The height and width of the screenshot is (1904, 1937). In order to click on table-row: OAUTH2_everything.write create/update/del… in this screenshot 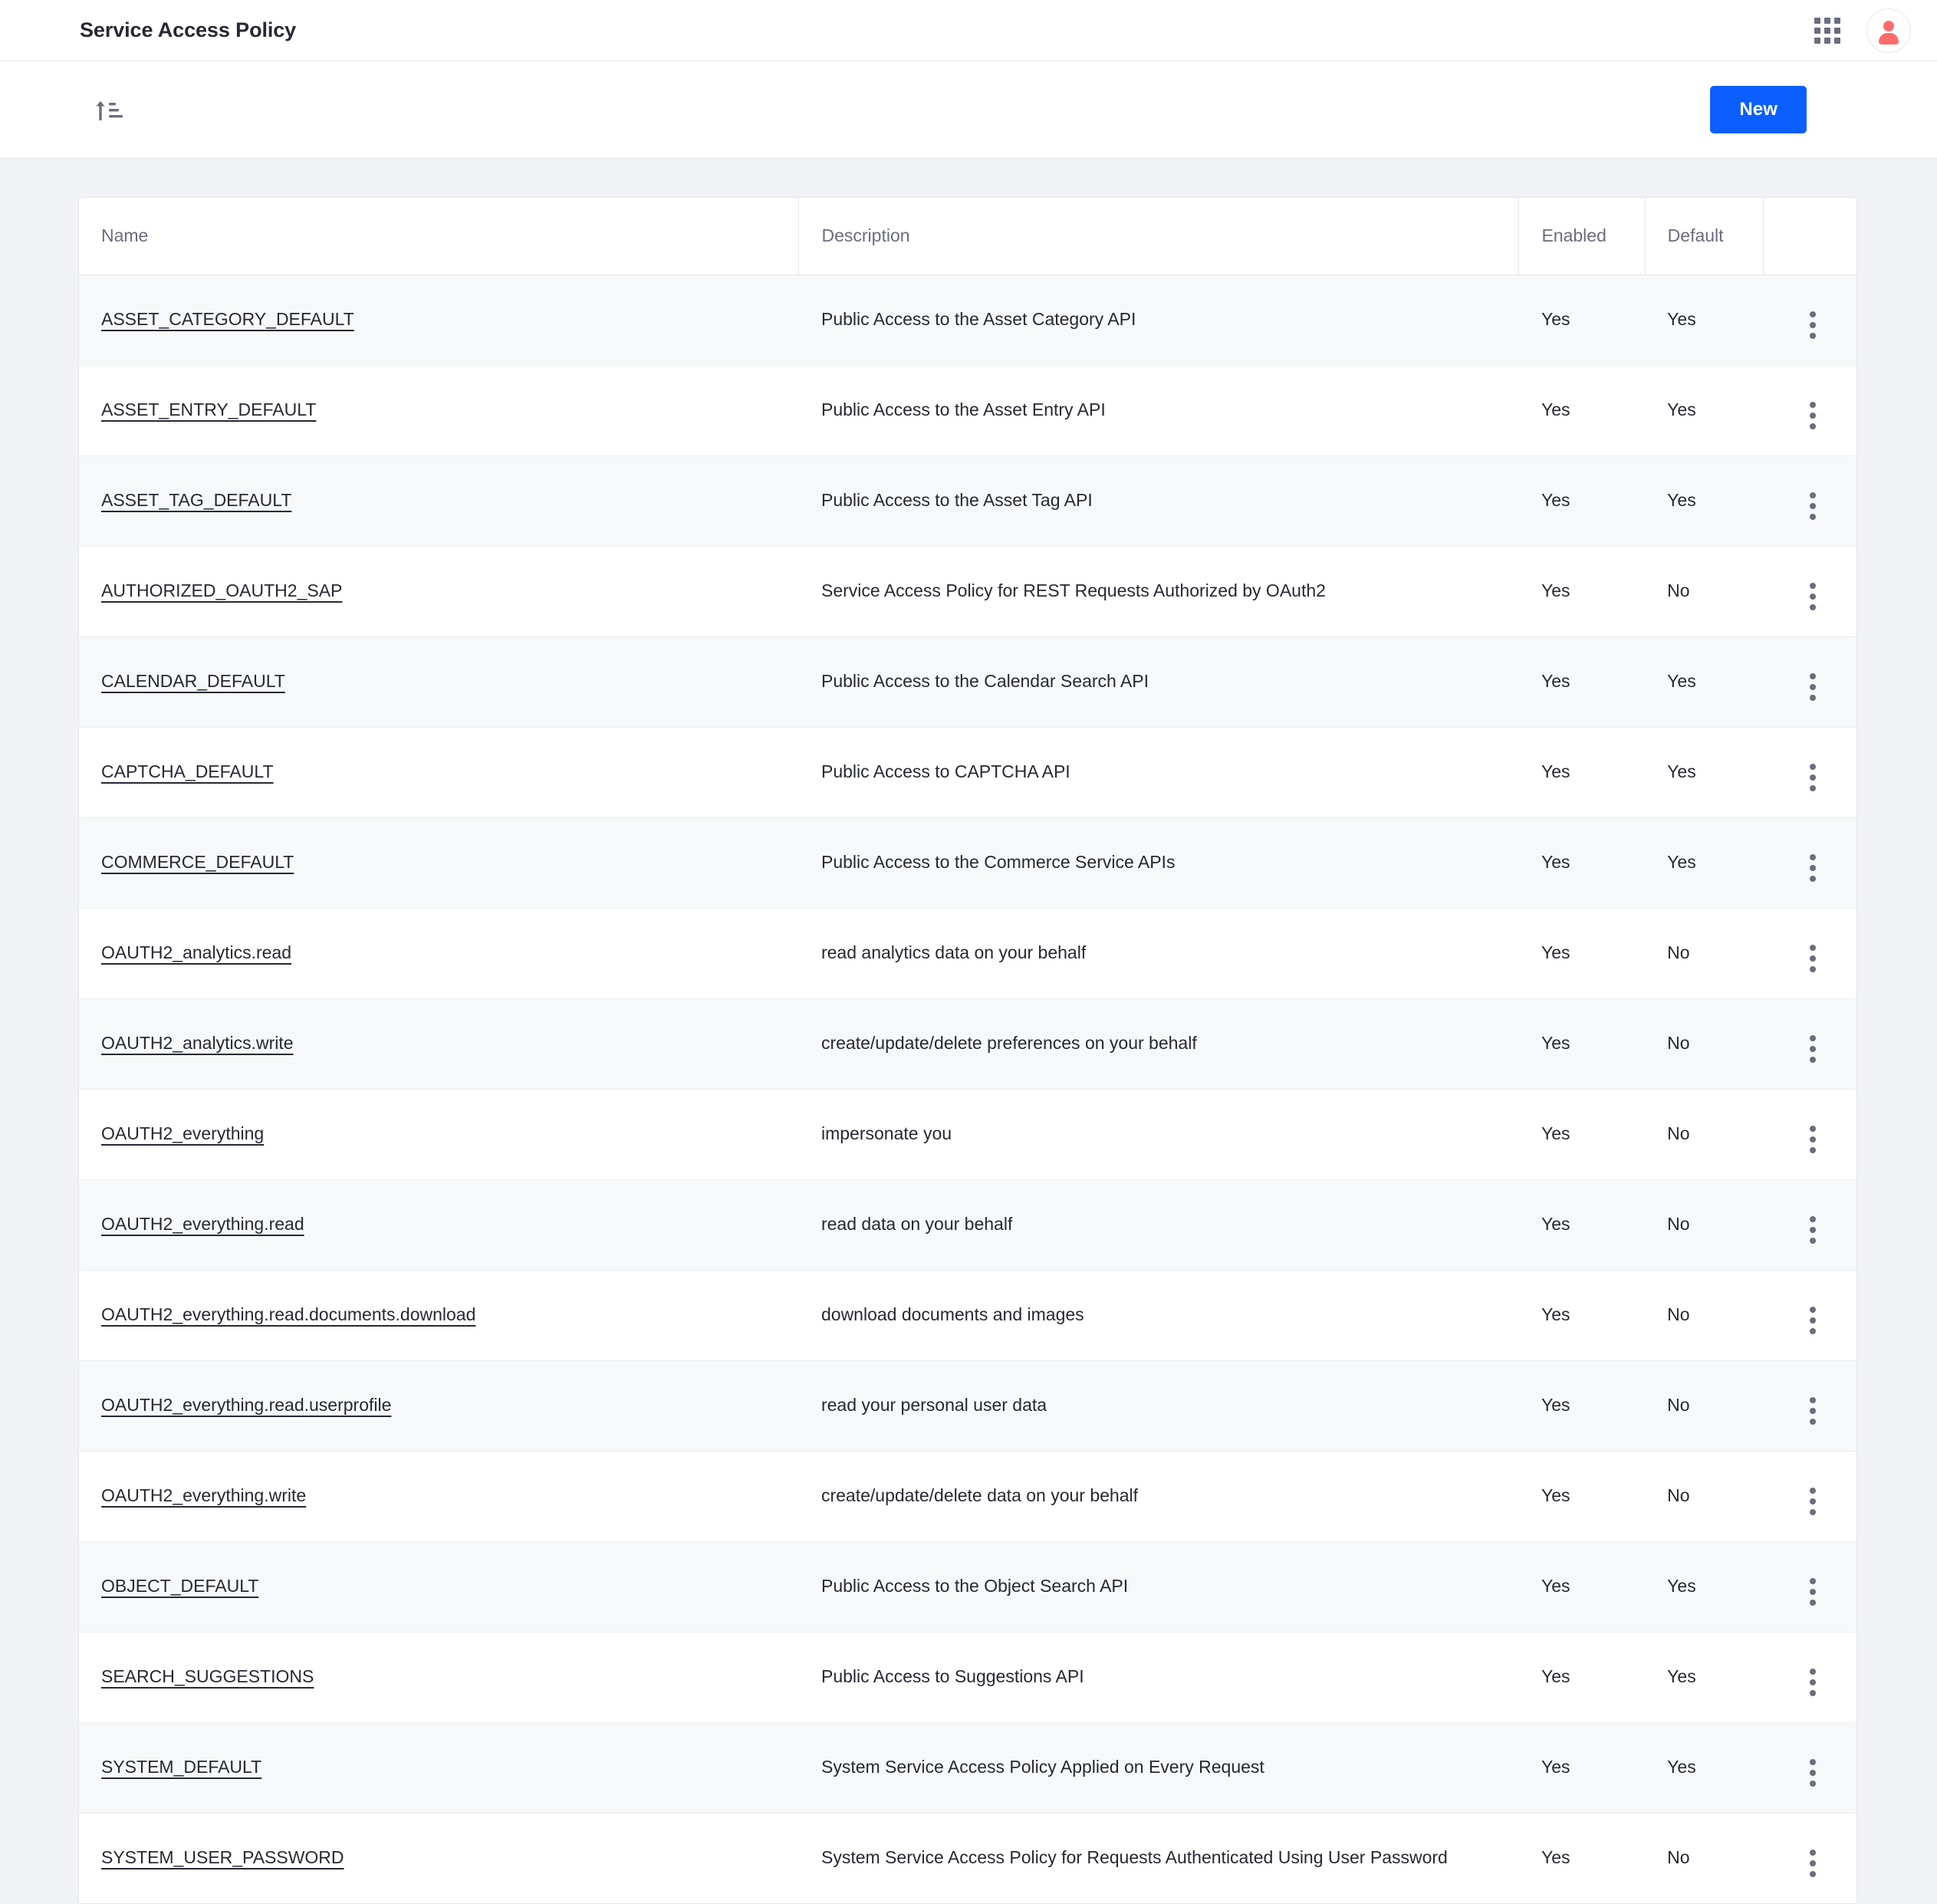, I will do `click(967, 1496)`.